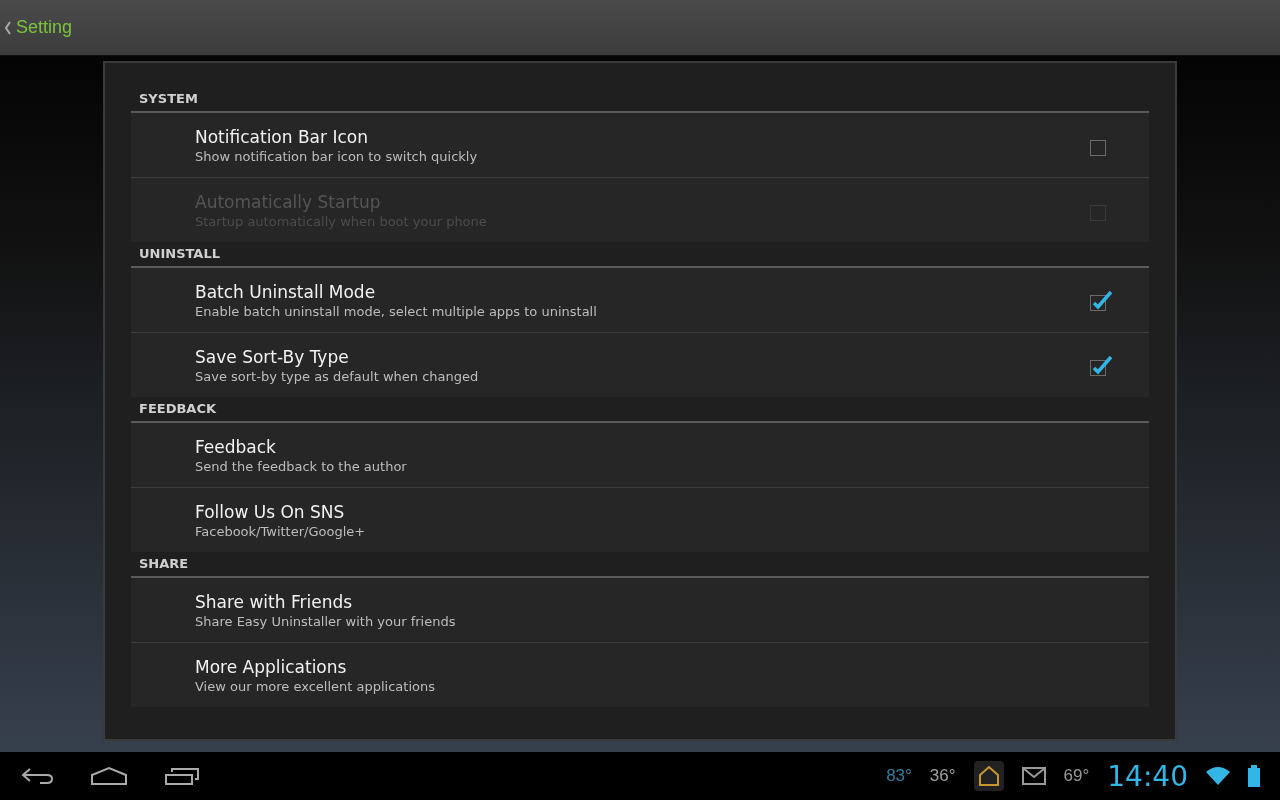  Describe the element at coordinates (337, 156) in the screenshot. I see `setting-summary: Show notification bar icon to switch quickly` at that location.